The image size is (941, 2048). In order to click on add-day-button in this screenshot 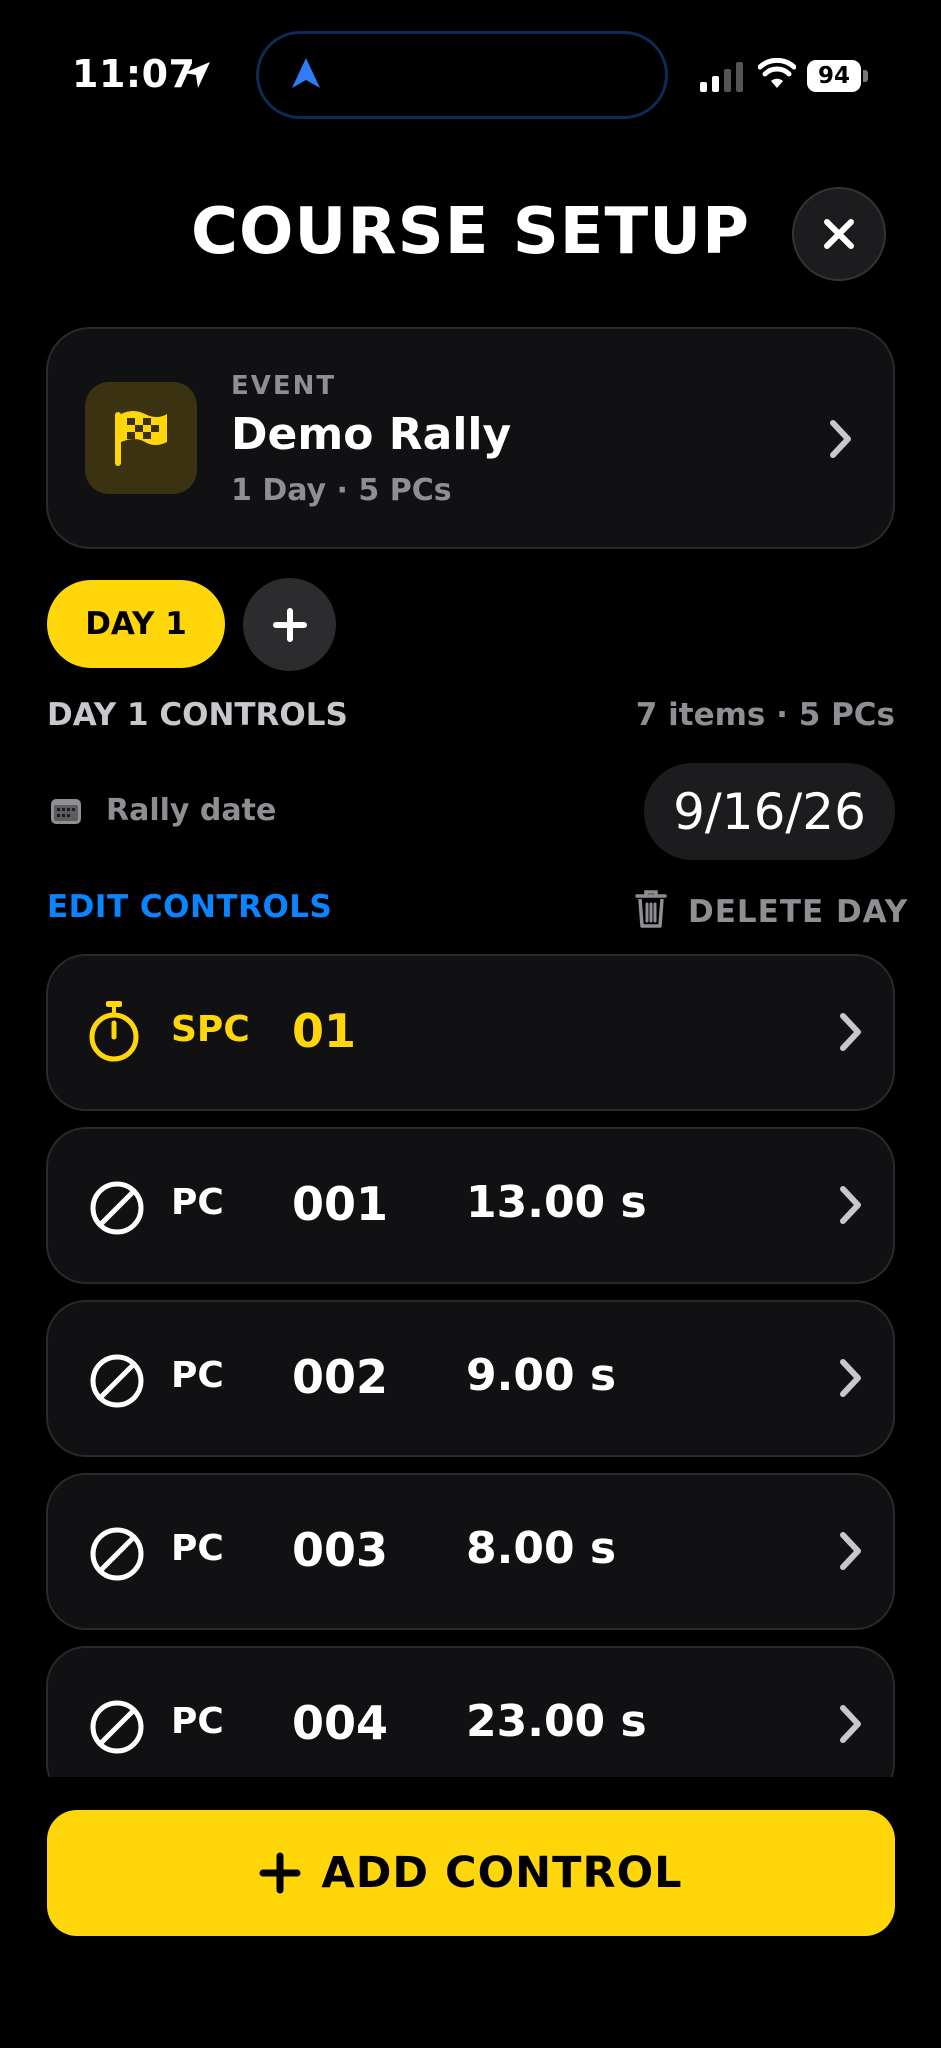, I will do `click(289, 624)`.